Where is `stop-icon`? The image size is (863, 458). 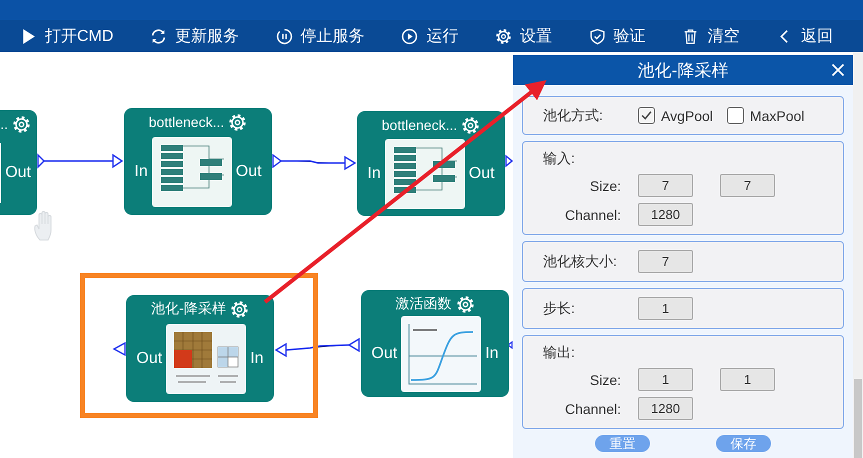
stop-icon is located at coordinates (284, 36).